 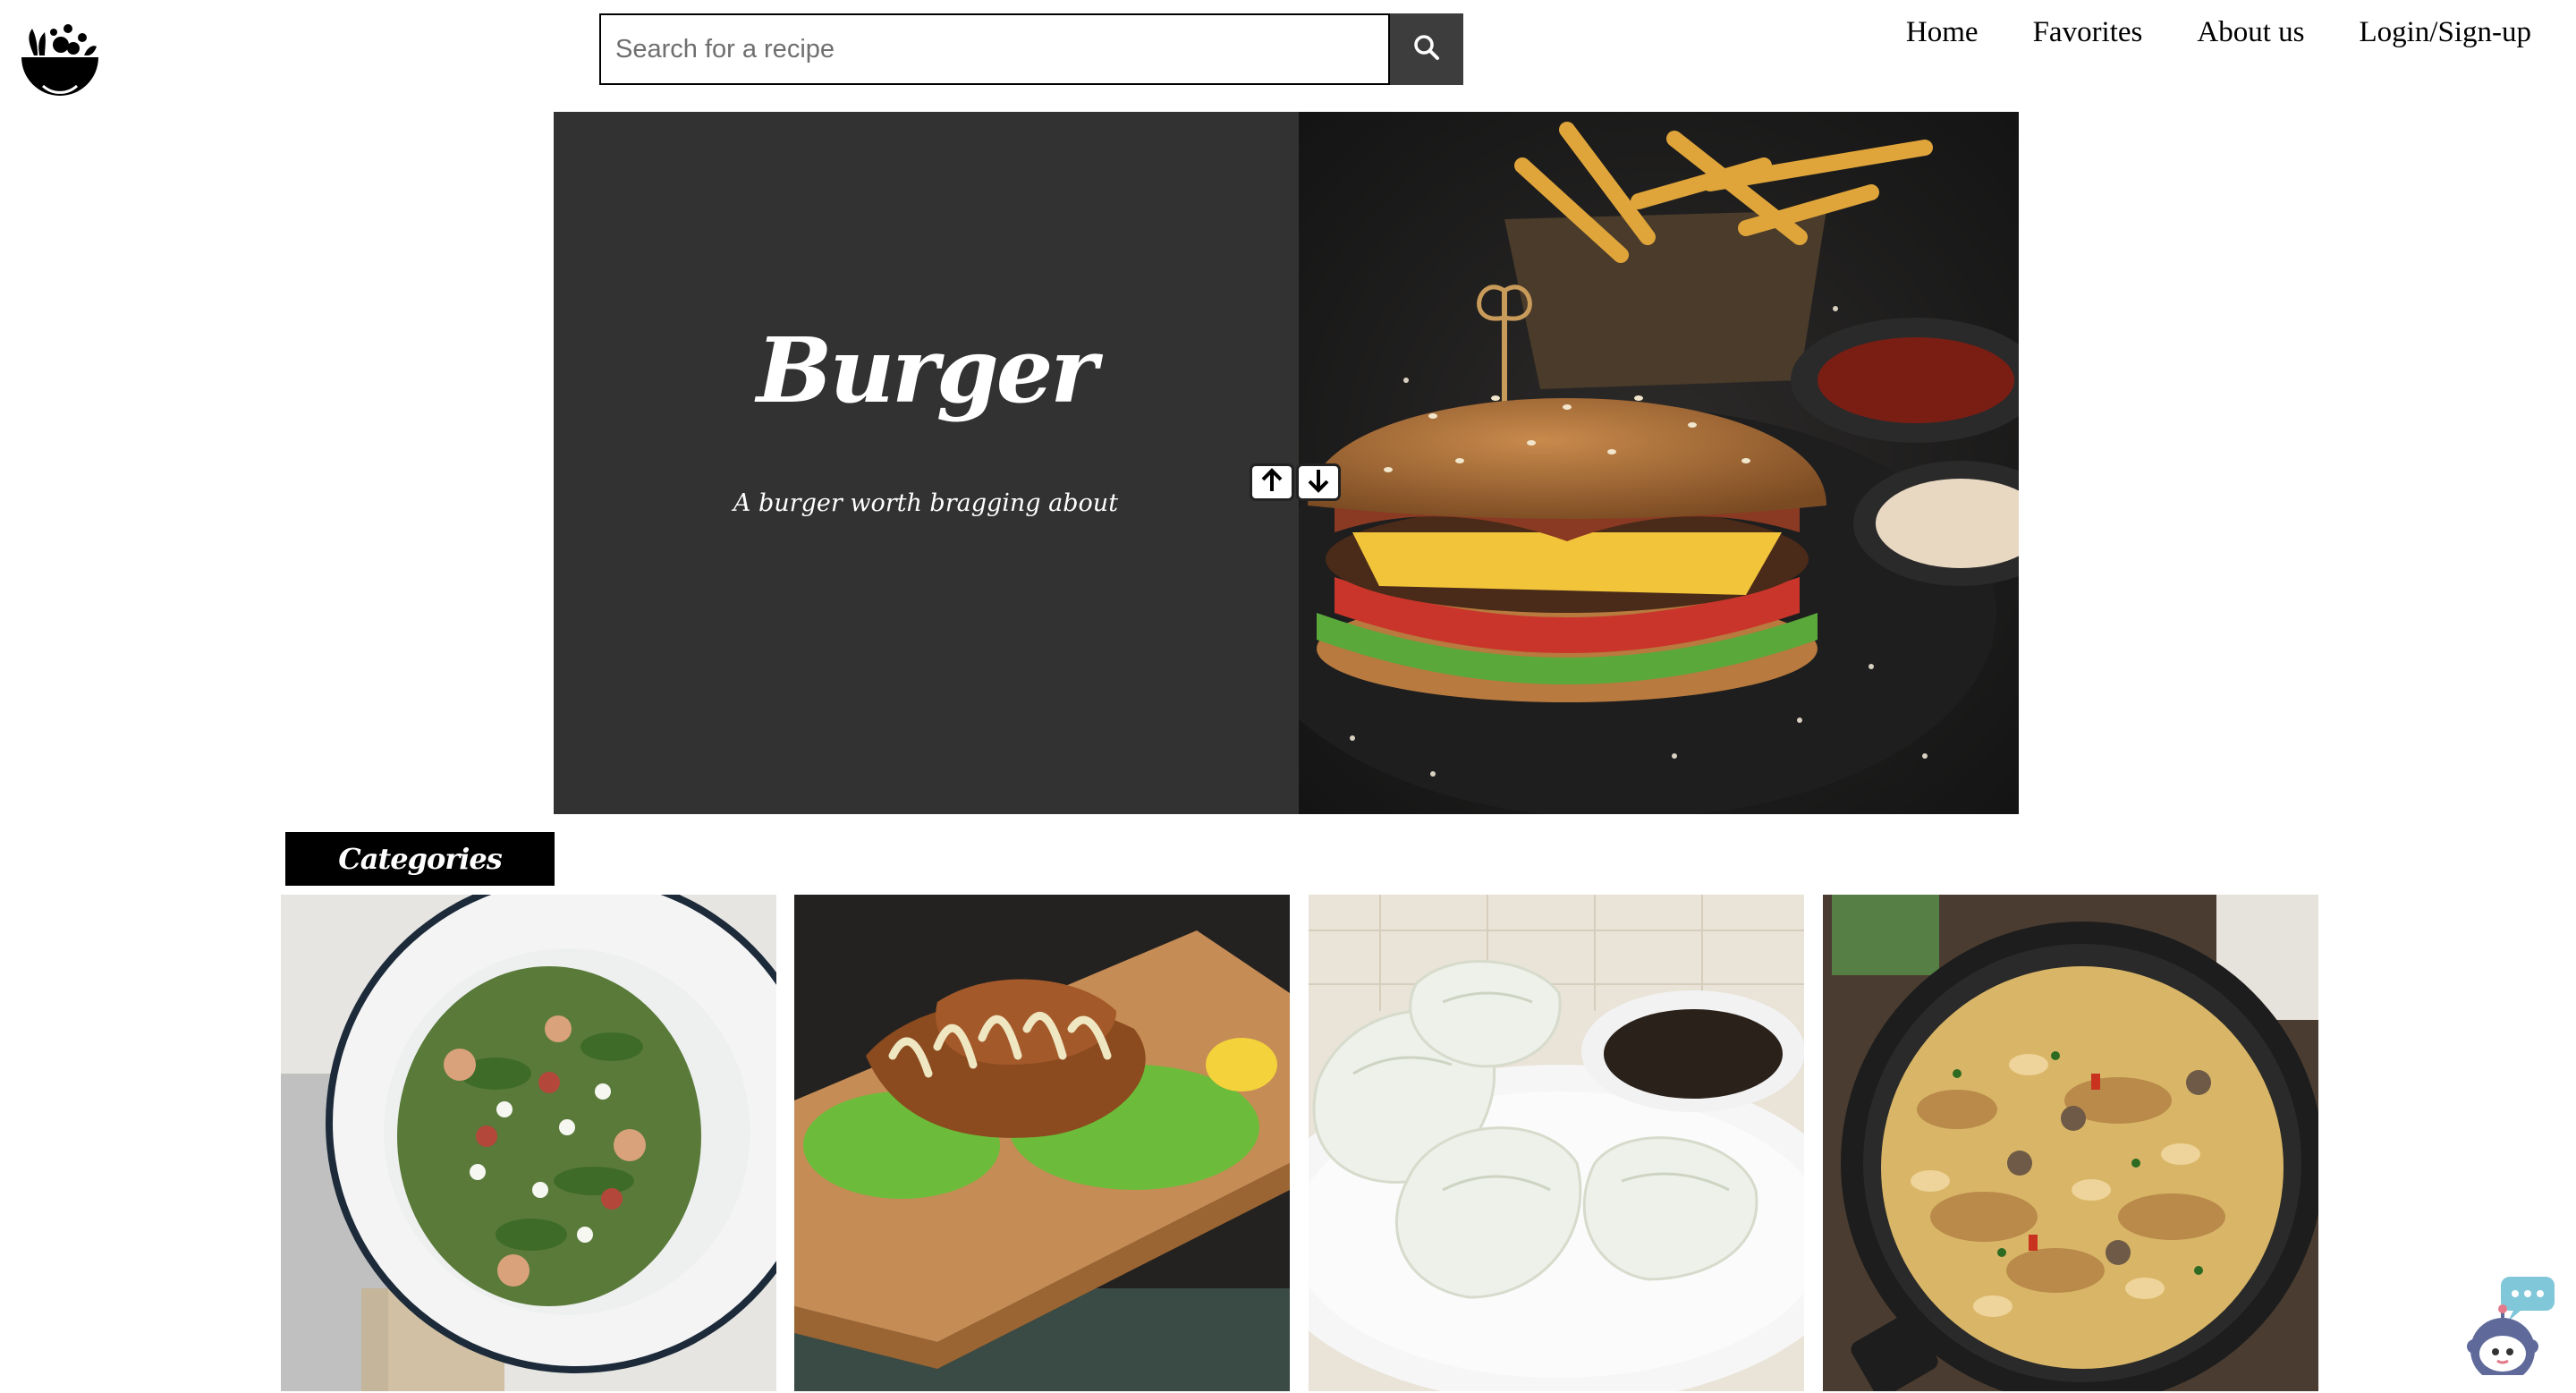 I want to click on search-input: Search for a recipe, so click(x=994, y=49).